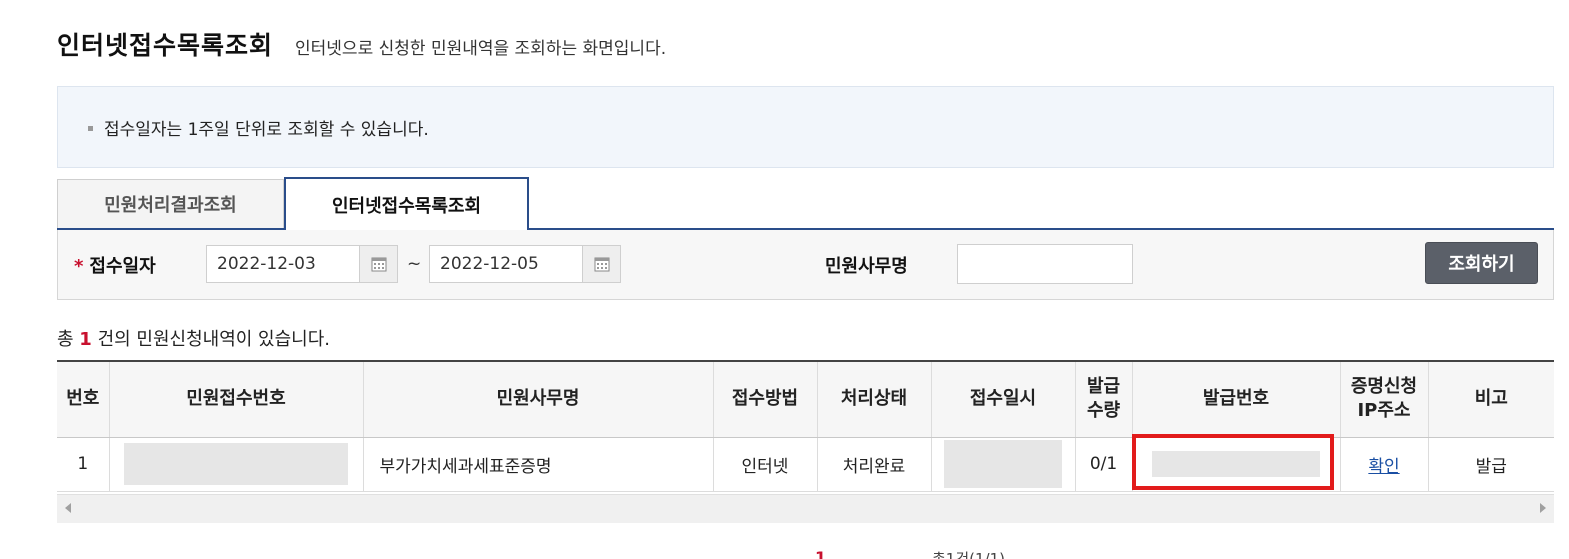 The image size is (1569, 559). I want to click on col-header-no: 번호, so click(83, 399).